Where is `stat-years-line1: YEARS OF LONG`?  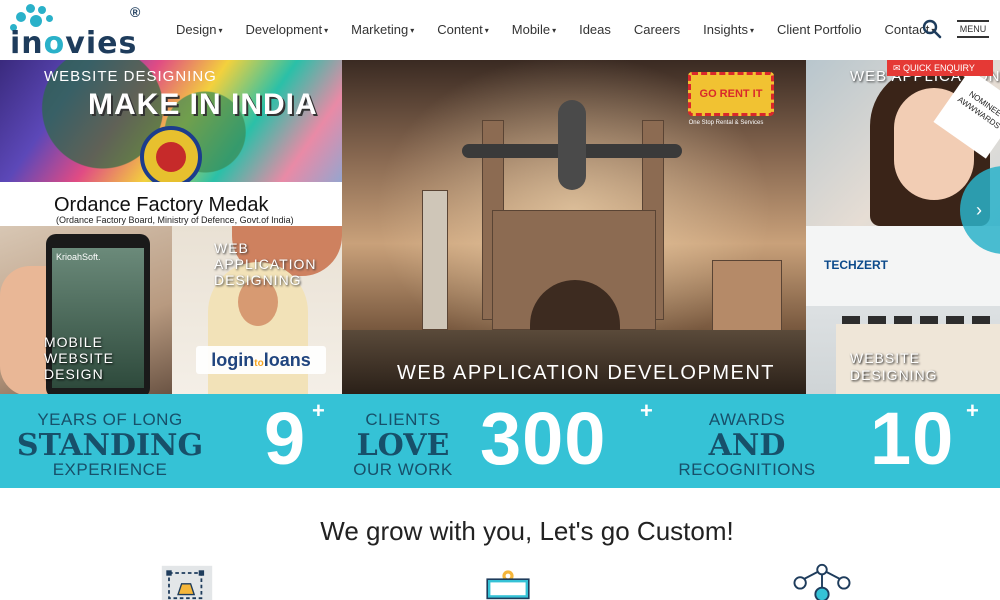 stat-years-line1: YEARS OF LONG is located at coordinates (110, 419).